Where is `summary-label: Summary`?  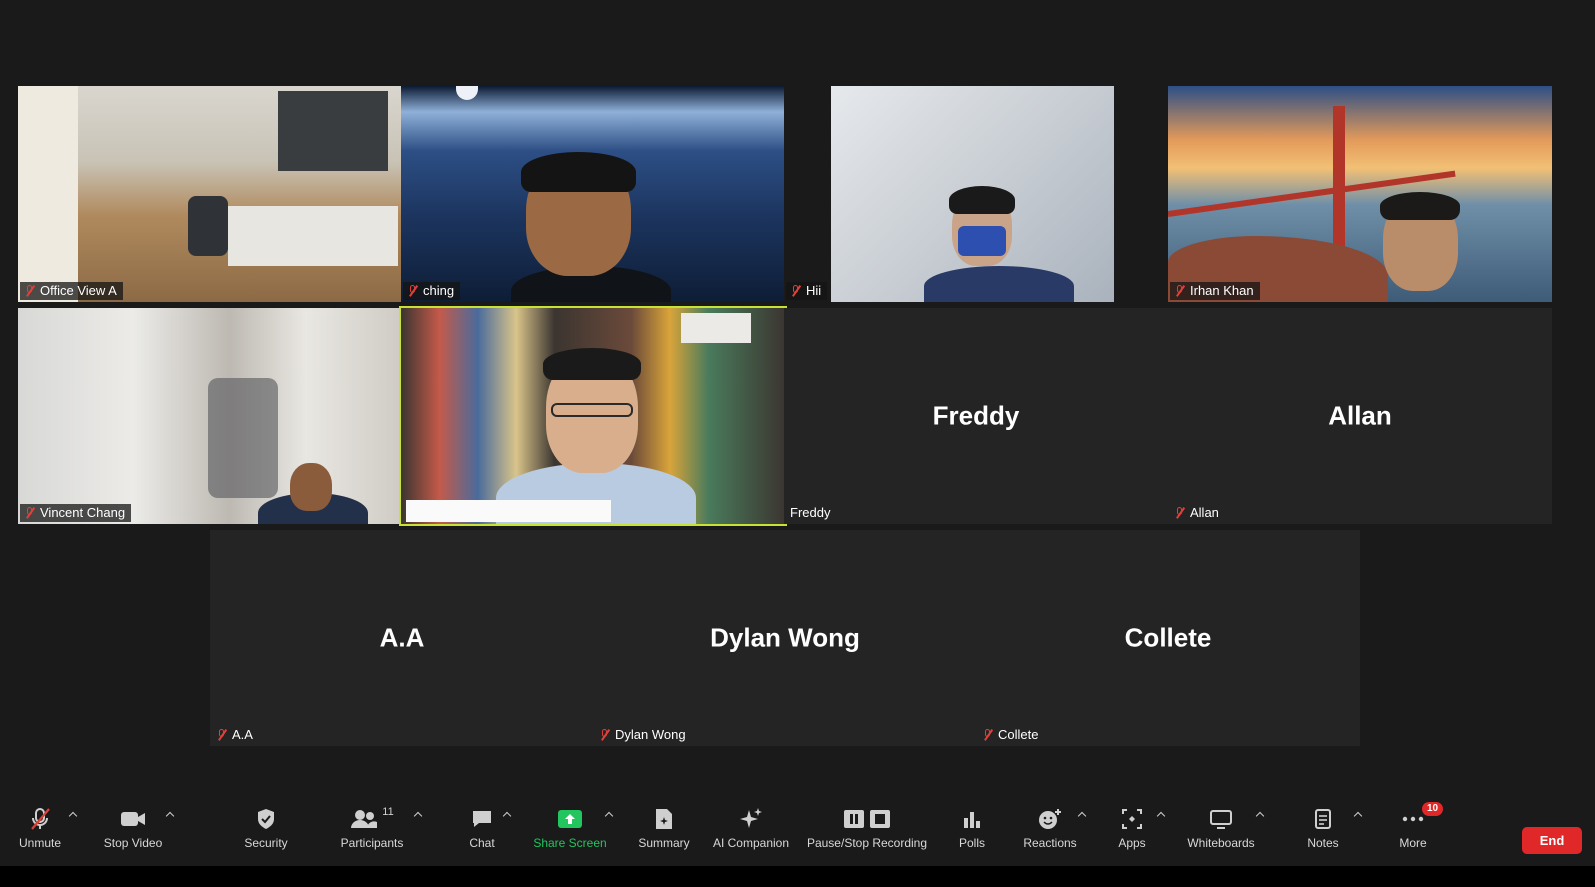 summary-label: Summary is located at coordinates (664, 843).